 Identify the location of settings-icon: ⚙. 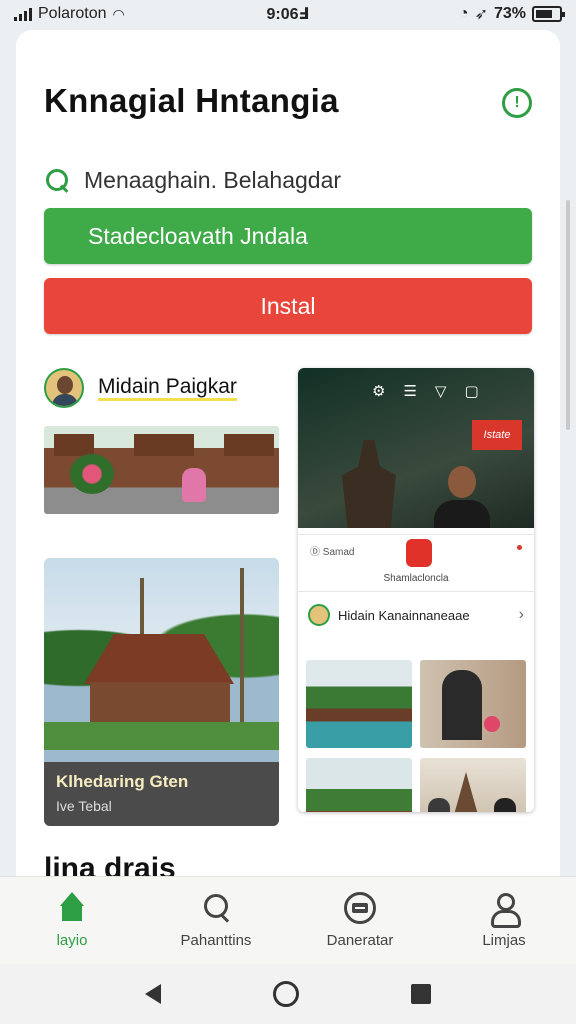
(378, 391).